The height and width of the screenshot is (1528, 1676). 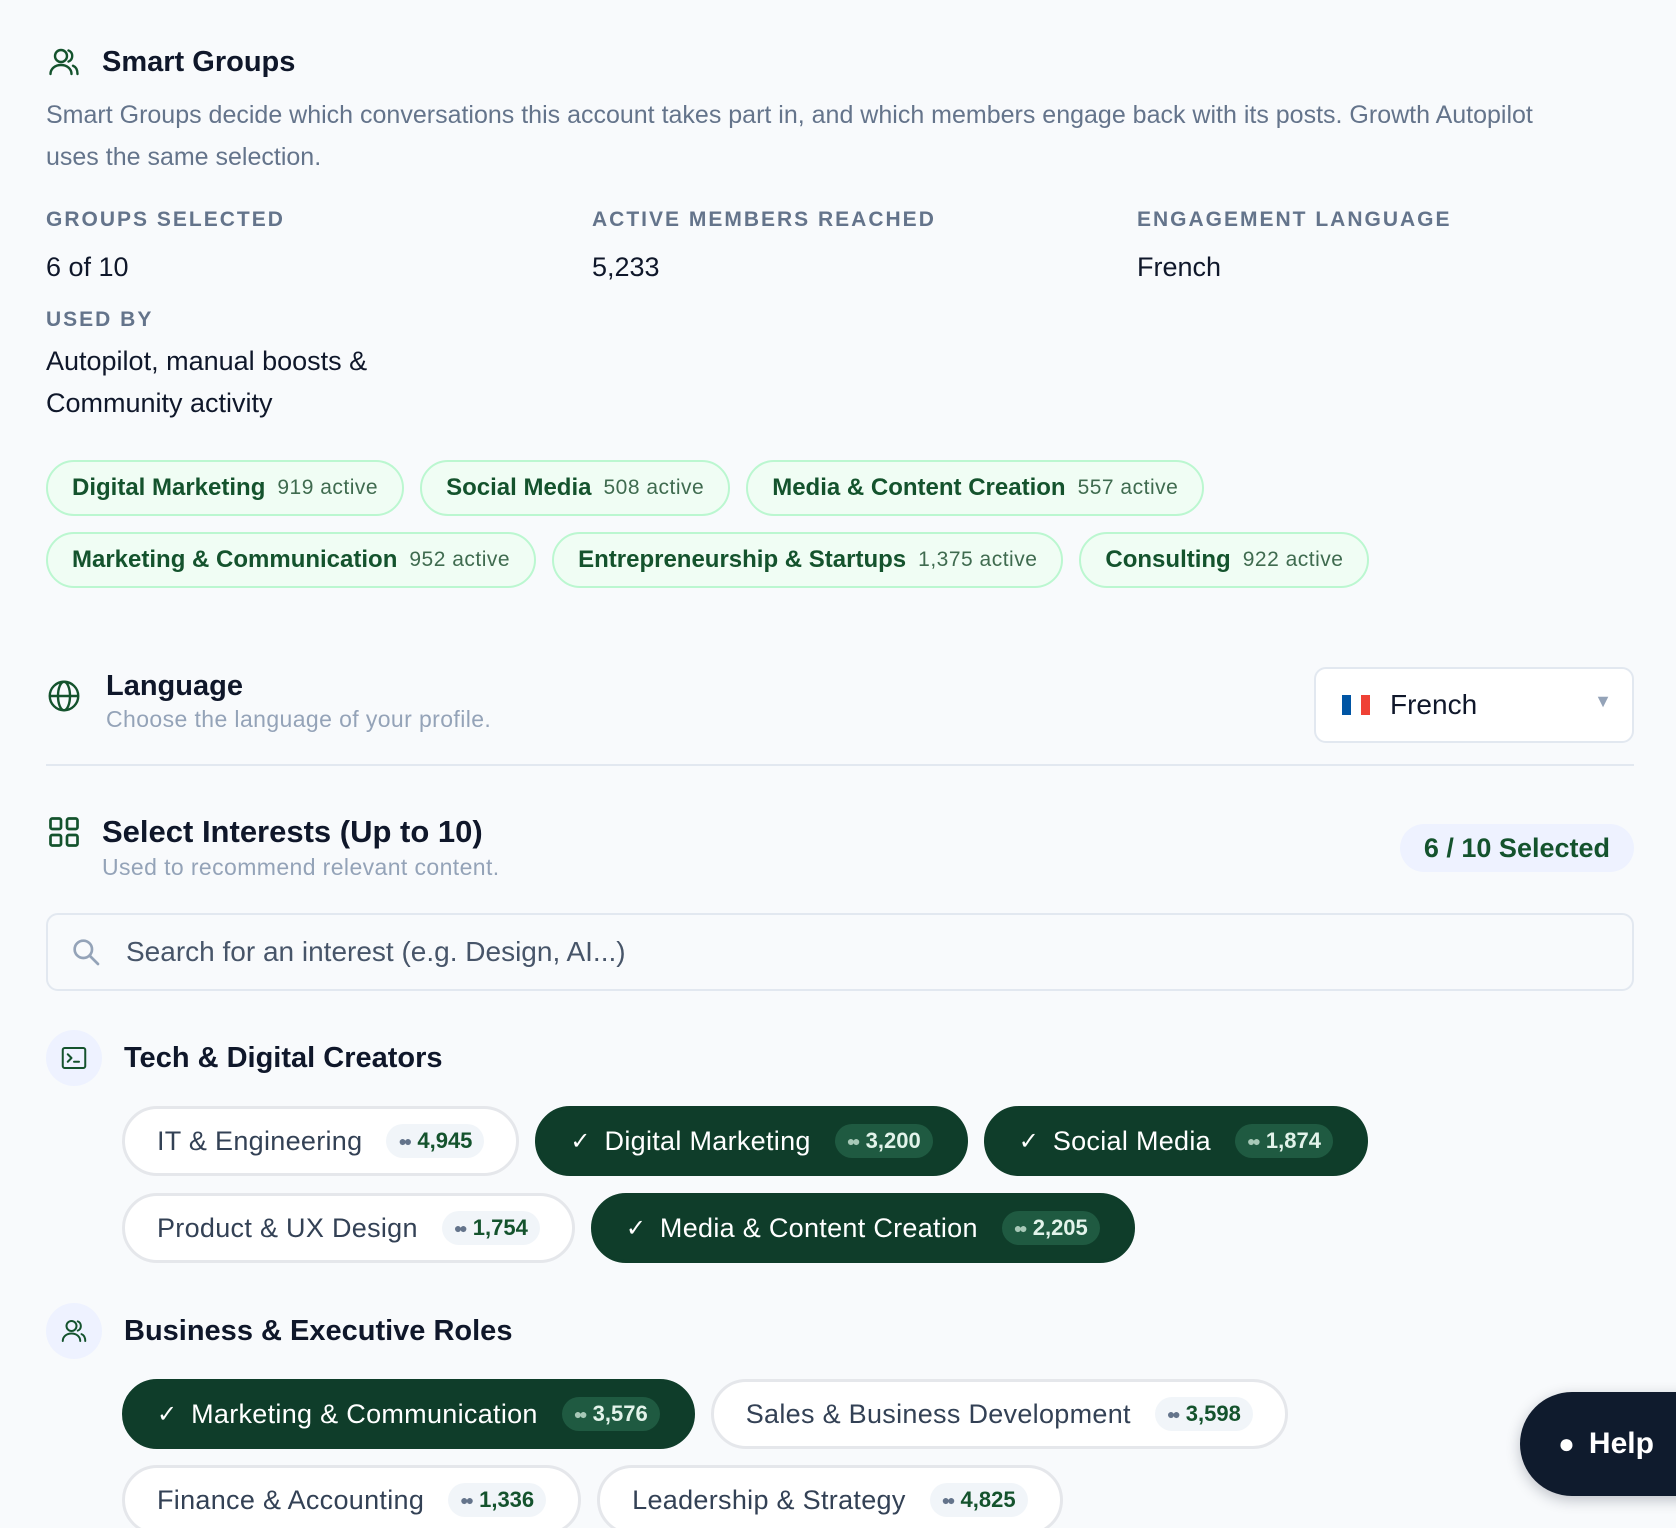 I want to click on interests-subtitle: Used to recommend relevant content., so click(x=301, y=867).